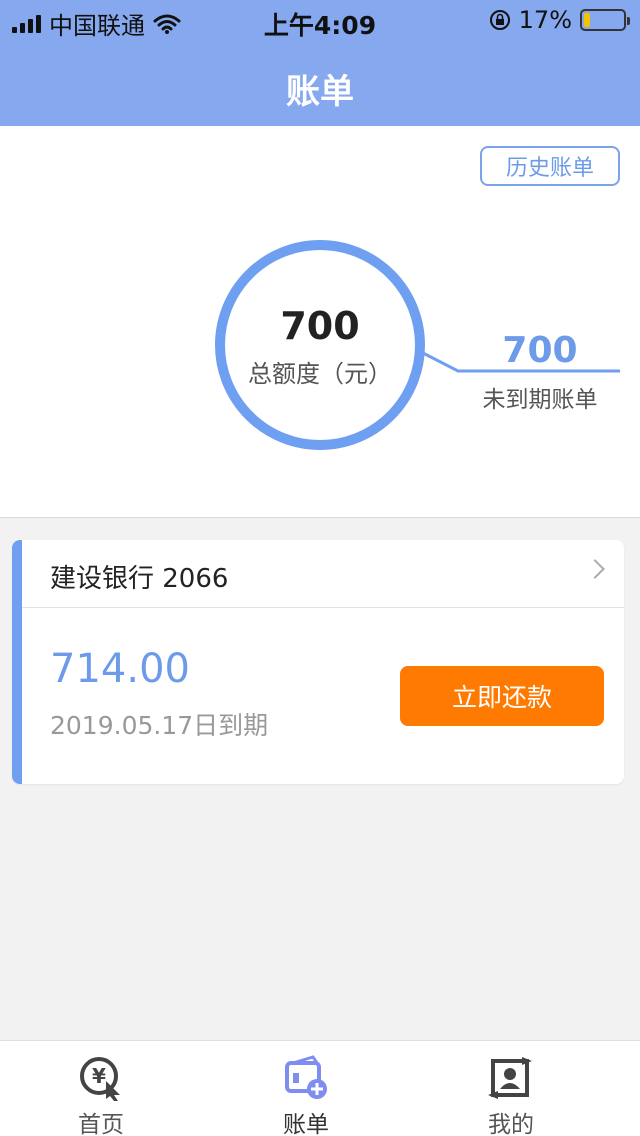  Describe the element at coordinates (139, 579) in the screenshot. I see `bank-name: 建设银行 2066` at that location.